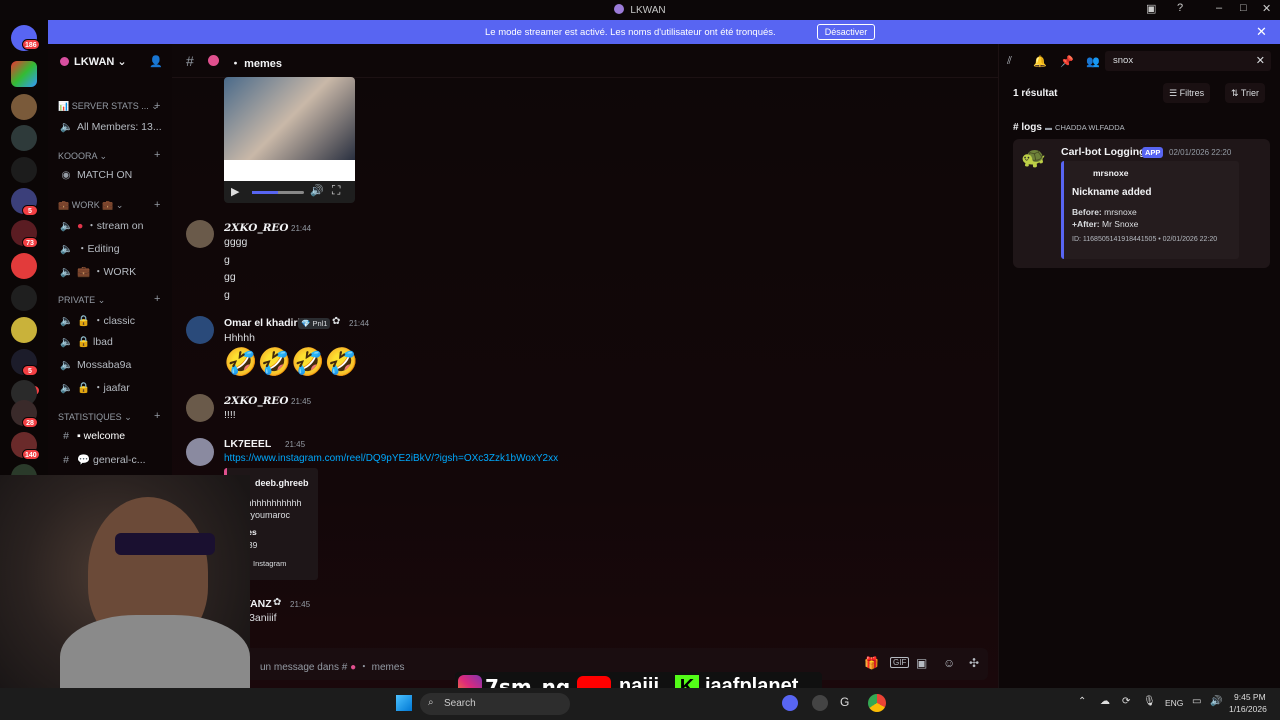 The image size is (1280, 720). I want to click on emoji-icon: ☺, so click(949, 663).